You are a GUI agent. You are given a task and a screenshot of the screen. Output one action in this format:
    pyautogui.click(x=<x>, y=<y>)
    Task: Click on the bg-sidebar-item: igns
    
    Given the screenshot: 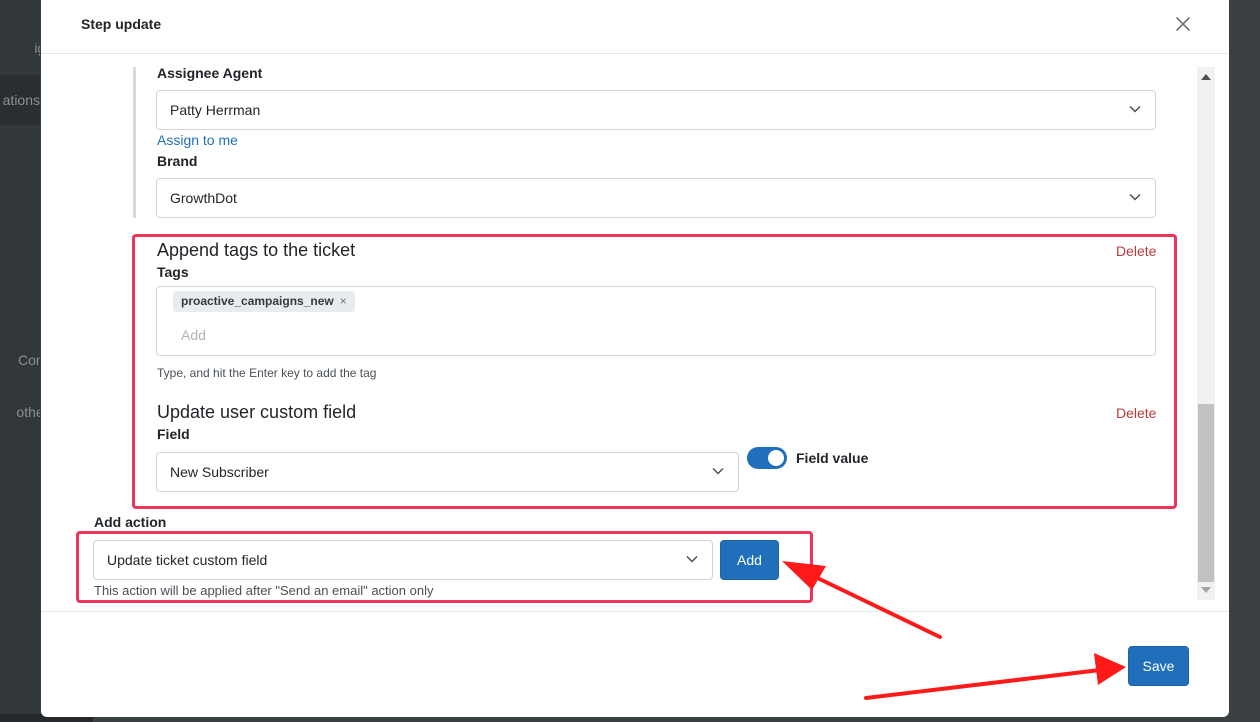 What is the action you would take?
    pyautogui.click(x=37, y=48)
    